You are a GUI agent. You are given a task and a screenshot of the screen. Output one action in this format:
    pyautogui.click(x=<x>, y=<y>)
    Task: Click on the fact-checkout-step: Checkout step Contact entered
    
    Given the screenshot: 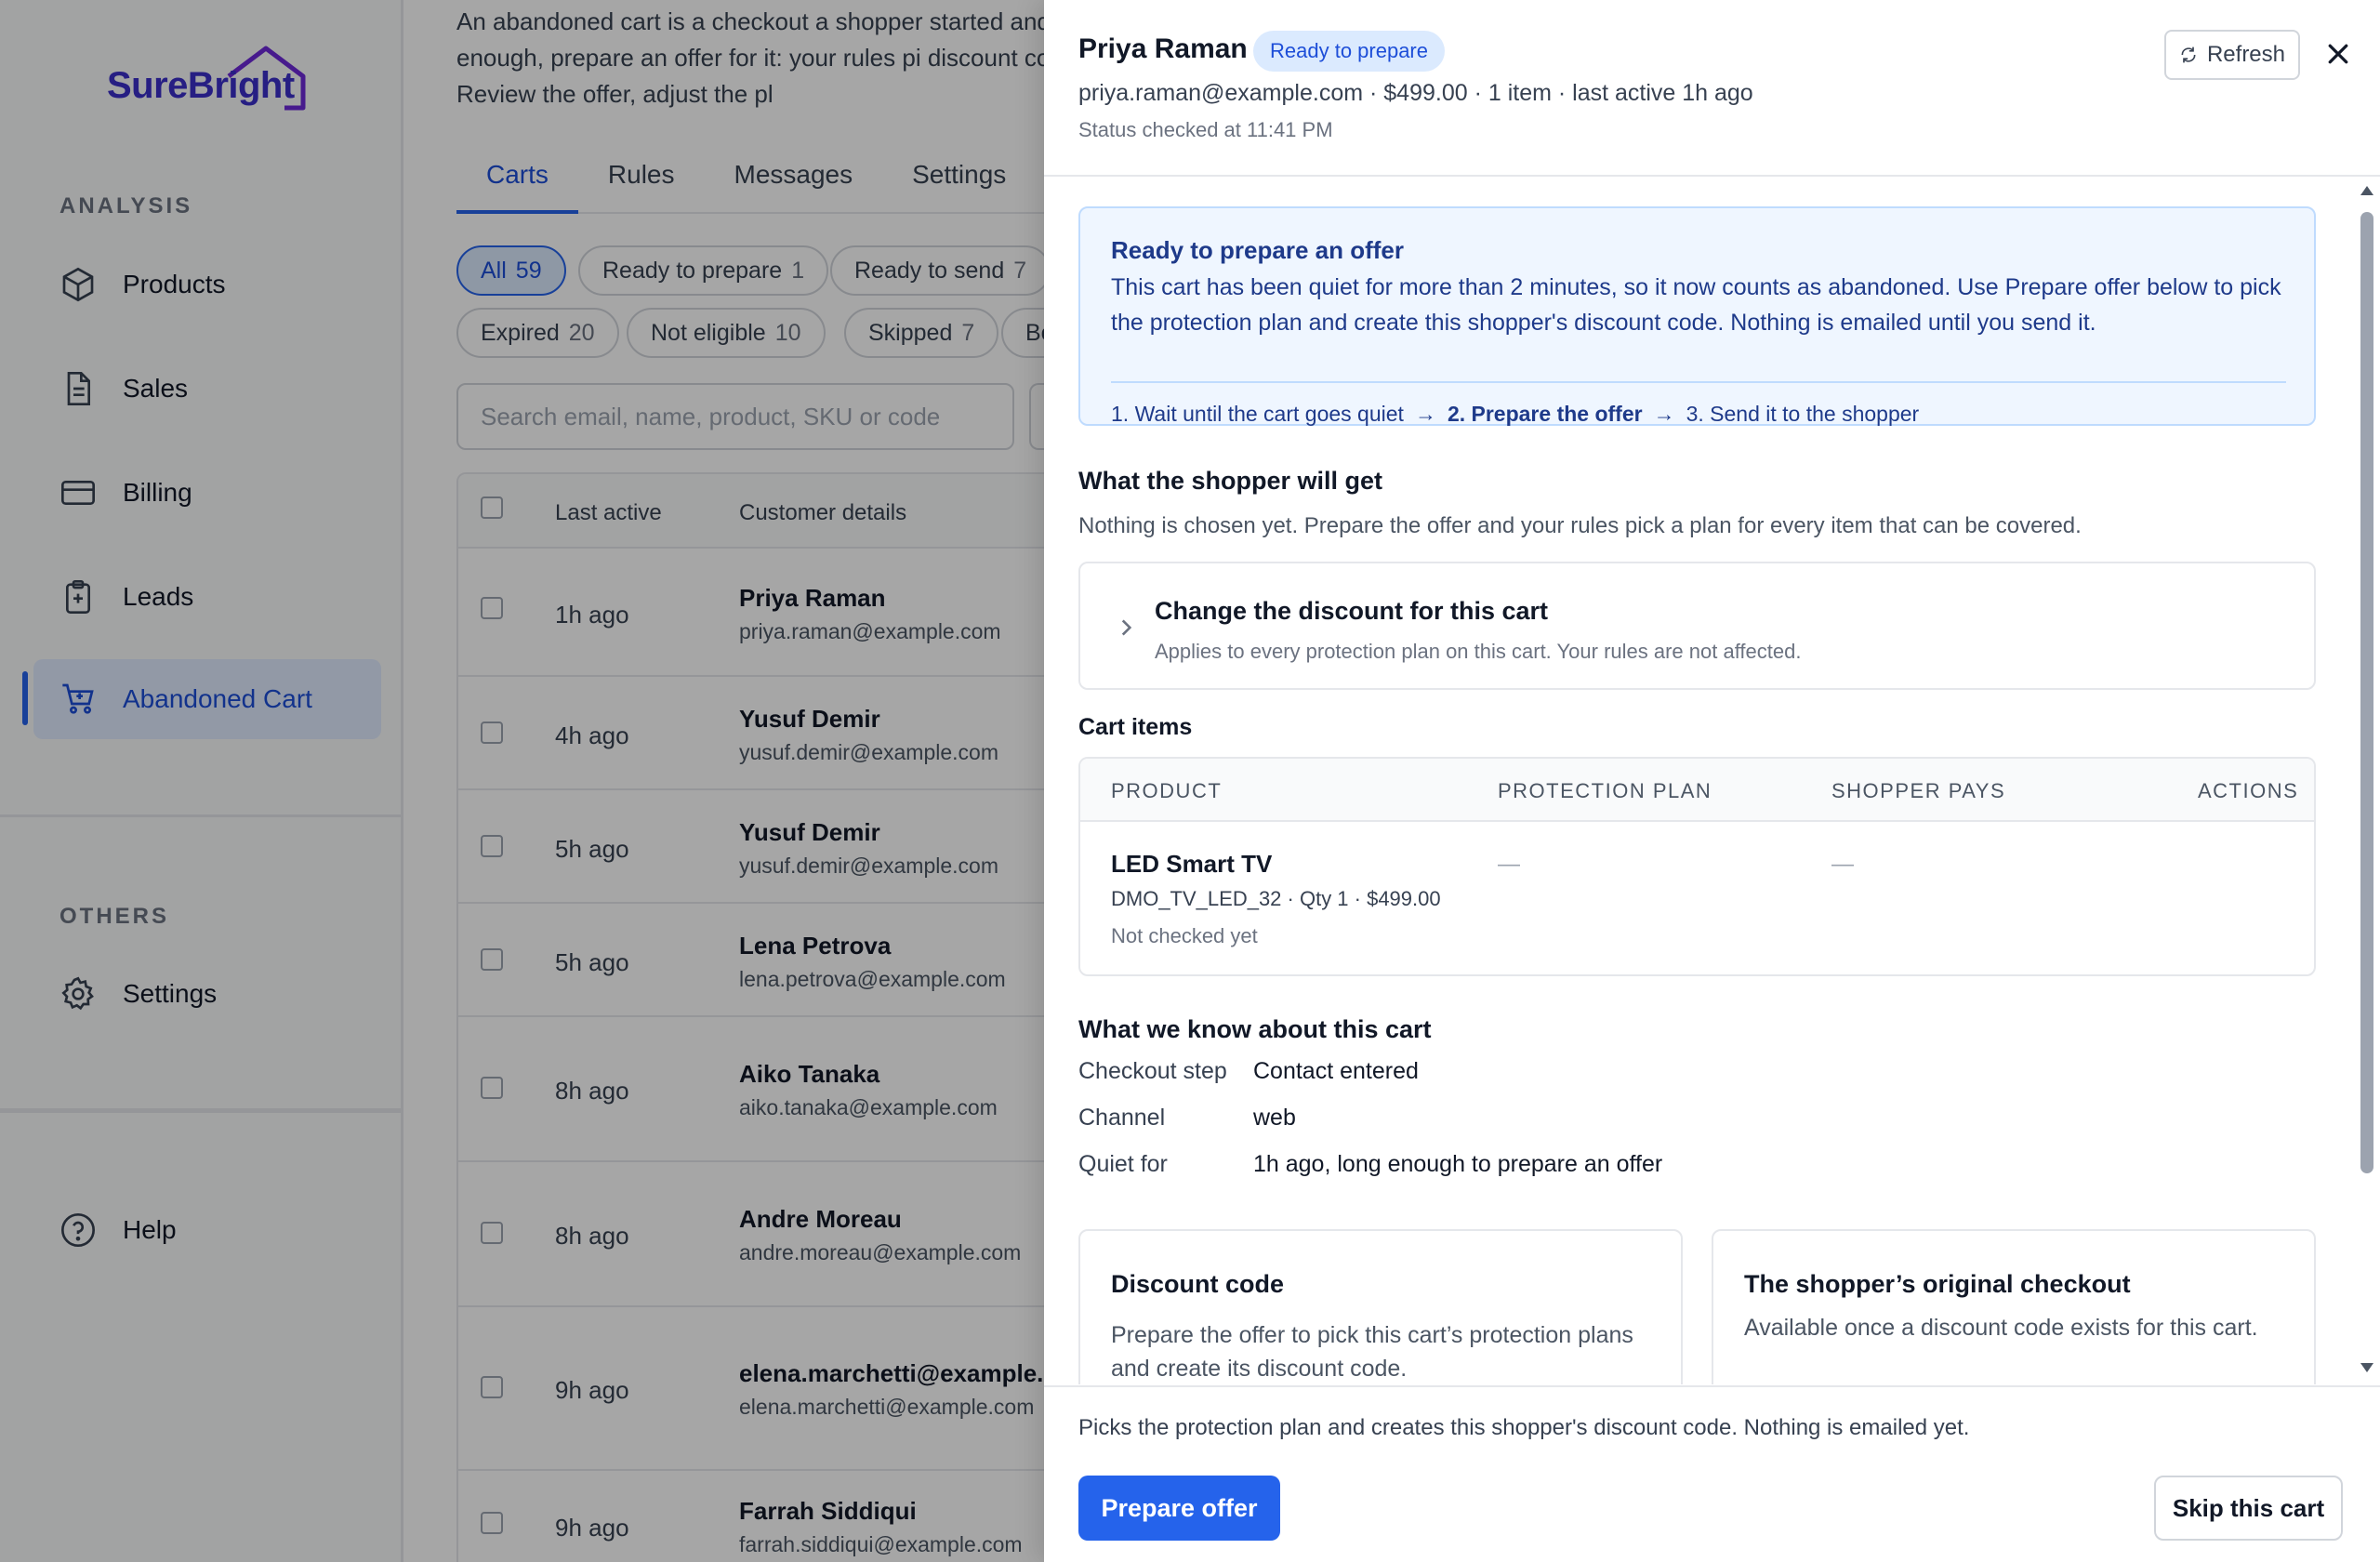 What is the action you would take?
    pyautogui.click(x=1248, y=1071)
    